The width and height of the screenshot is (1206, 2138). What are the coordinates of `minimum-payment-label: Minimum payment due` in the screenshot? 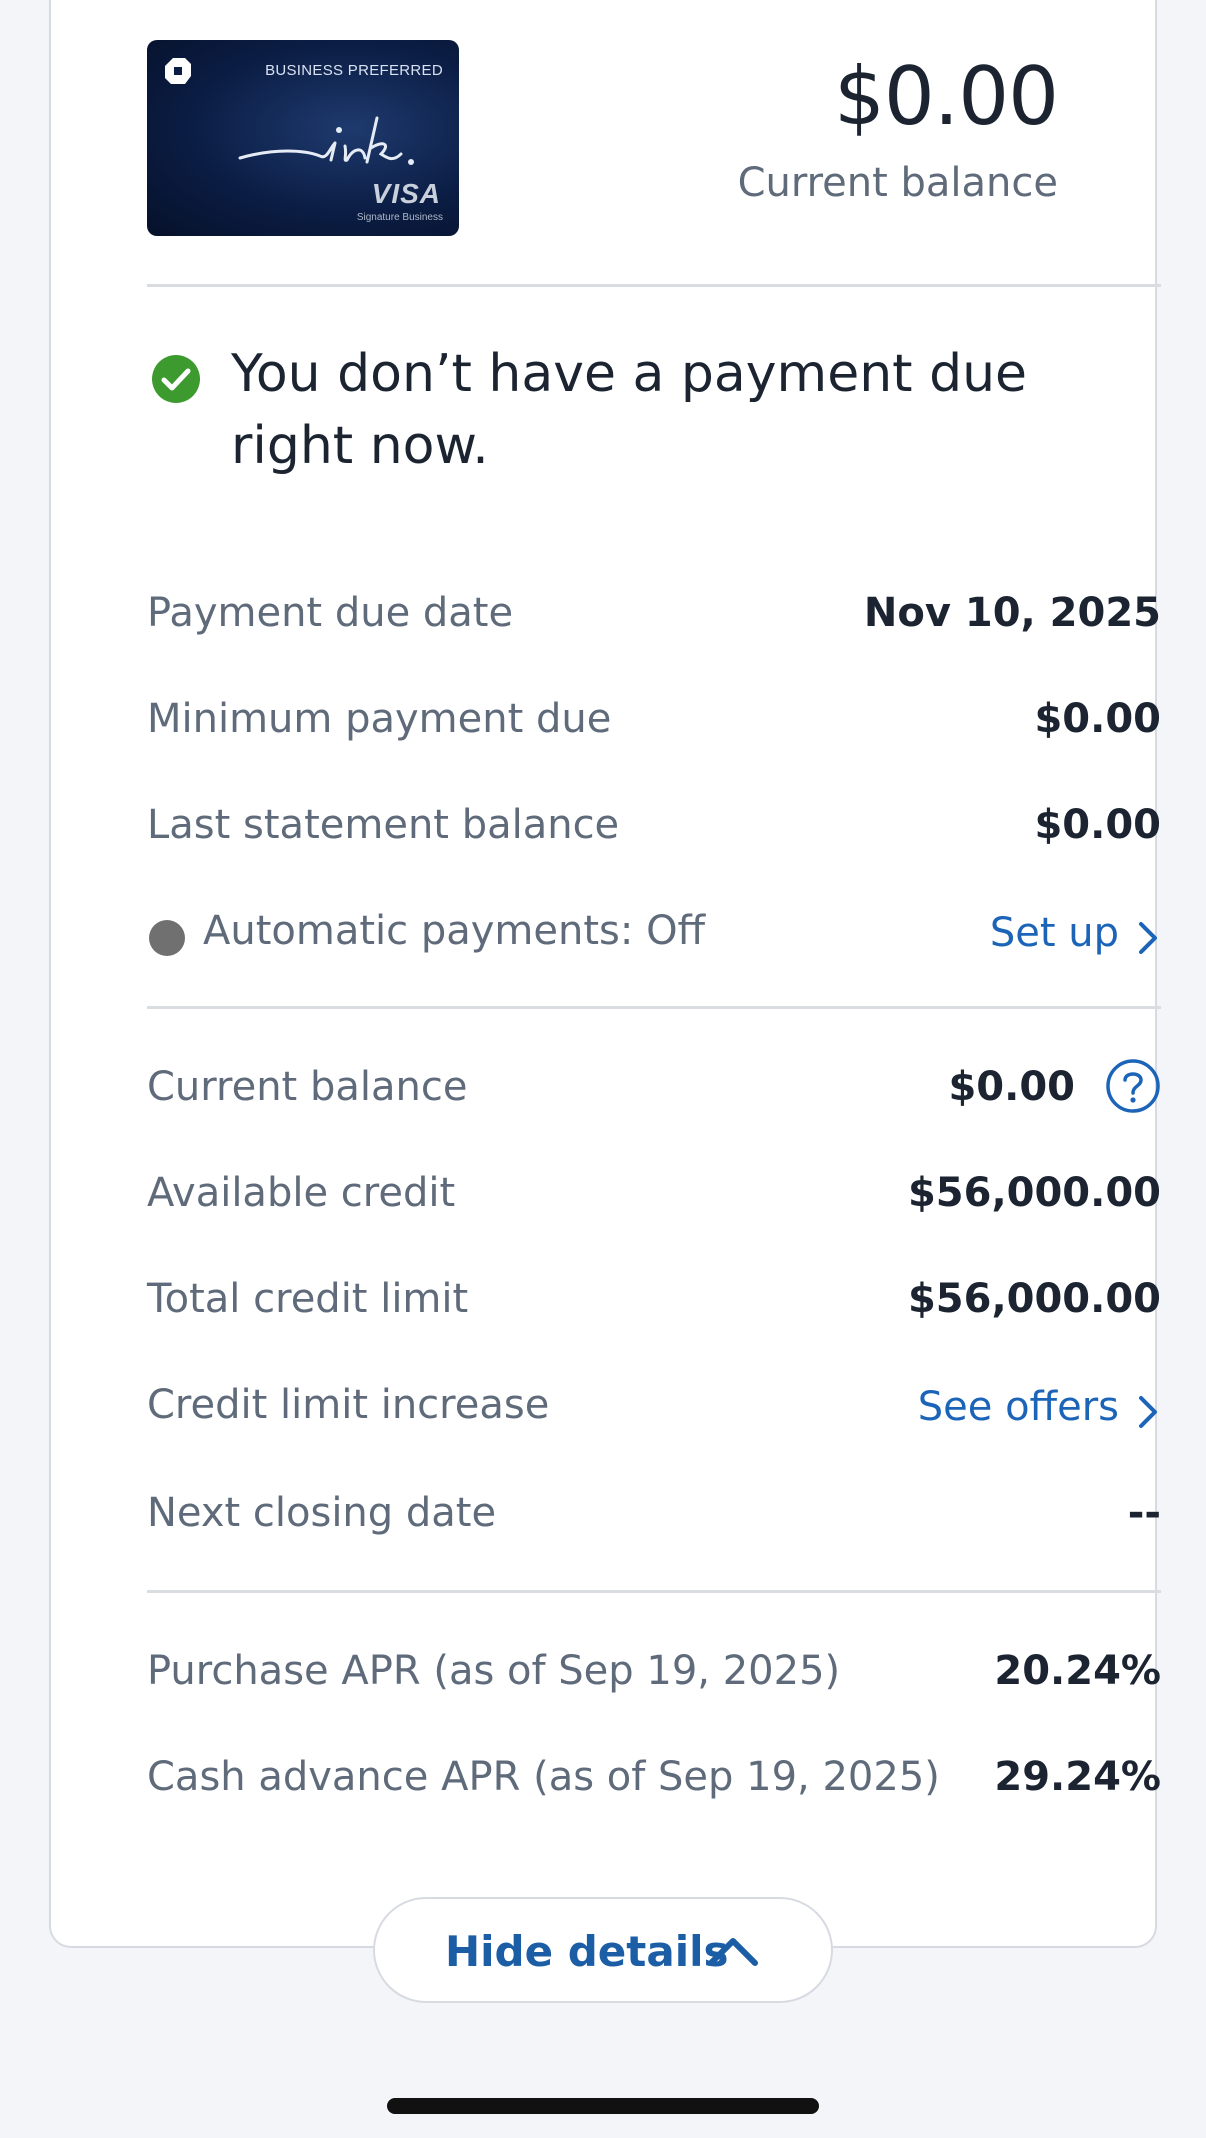 It's located at (379, 719).